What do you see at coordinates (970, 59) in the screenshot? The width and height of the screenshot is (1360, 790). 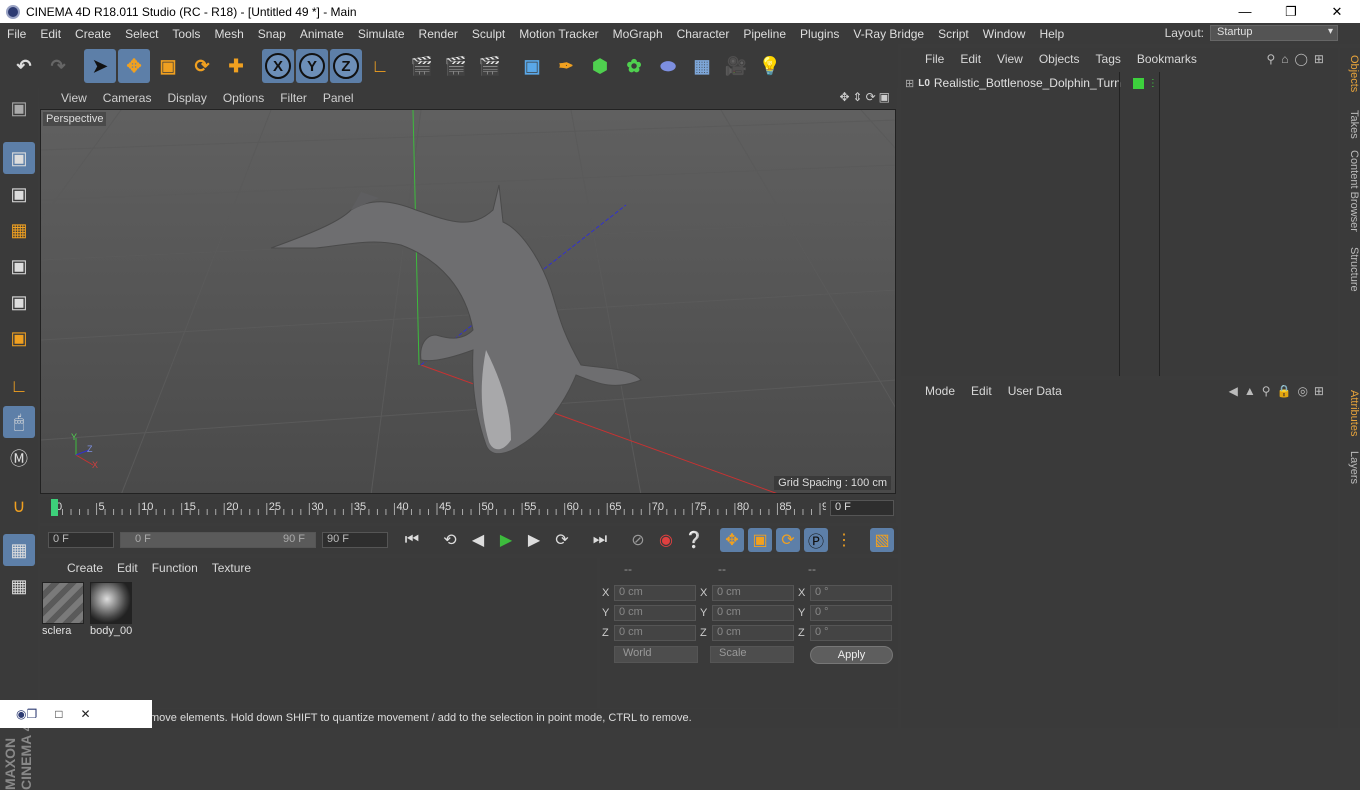 I see `objects-menu-edit: Edit` at bounding box center [970, 59].